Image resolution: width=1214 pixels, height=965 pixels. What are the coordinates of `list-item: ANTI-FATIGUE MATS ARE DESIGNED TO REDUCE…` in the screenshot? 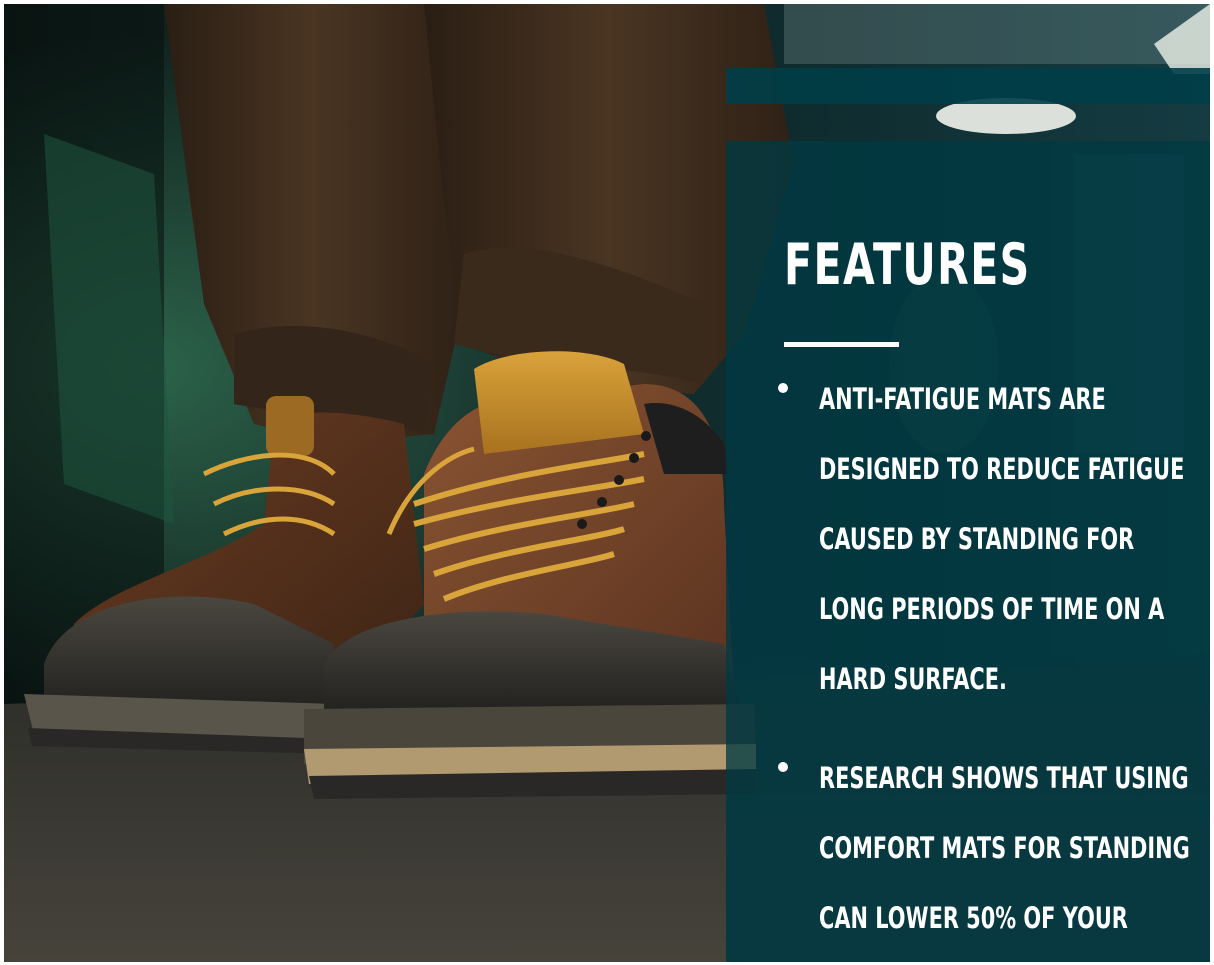 It's located at (968, 539).